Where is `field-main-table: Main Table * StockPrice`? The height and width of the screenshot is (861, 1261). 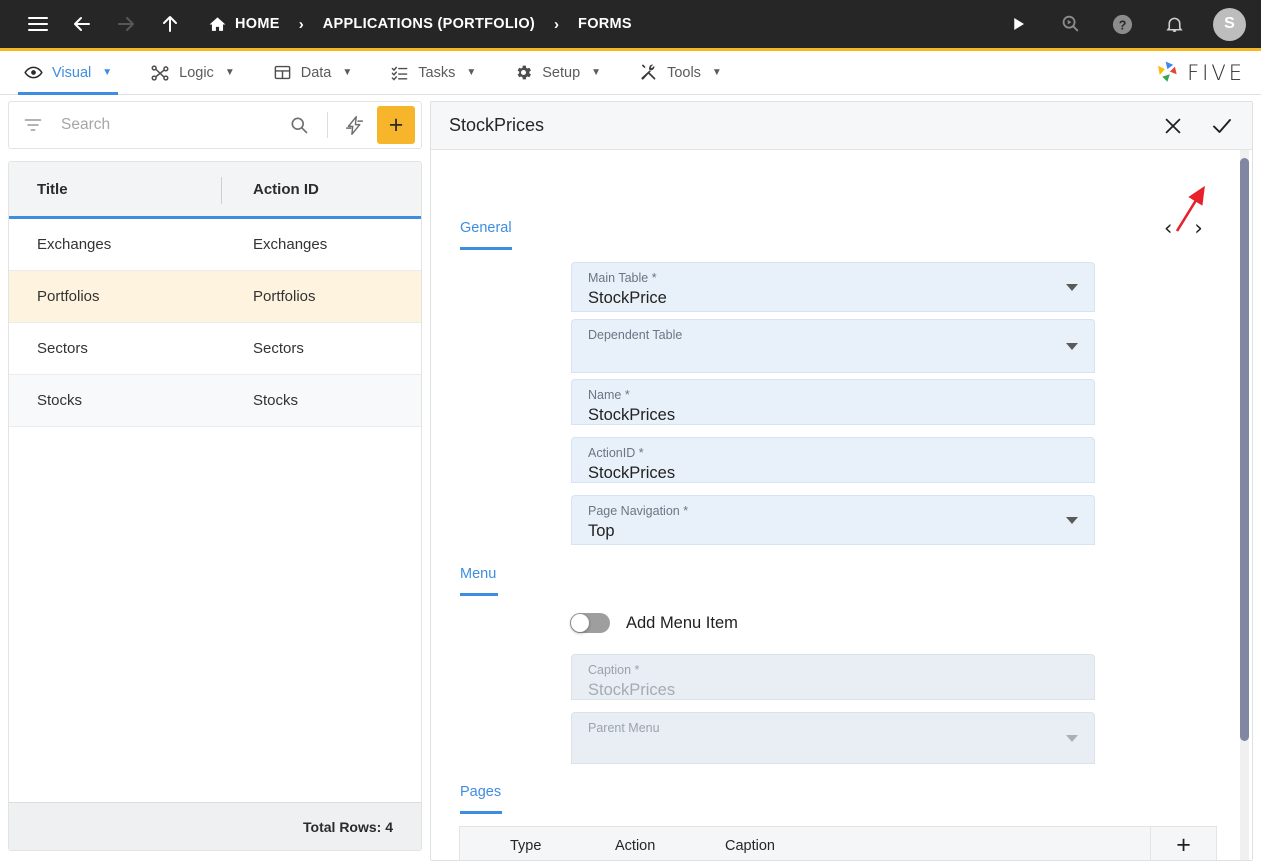
field-main-table: Main Table * StockPrice is located at coordinates (833, 287).